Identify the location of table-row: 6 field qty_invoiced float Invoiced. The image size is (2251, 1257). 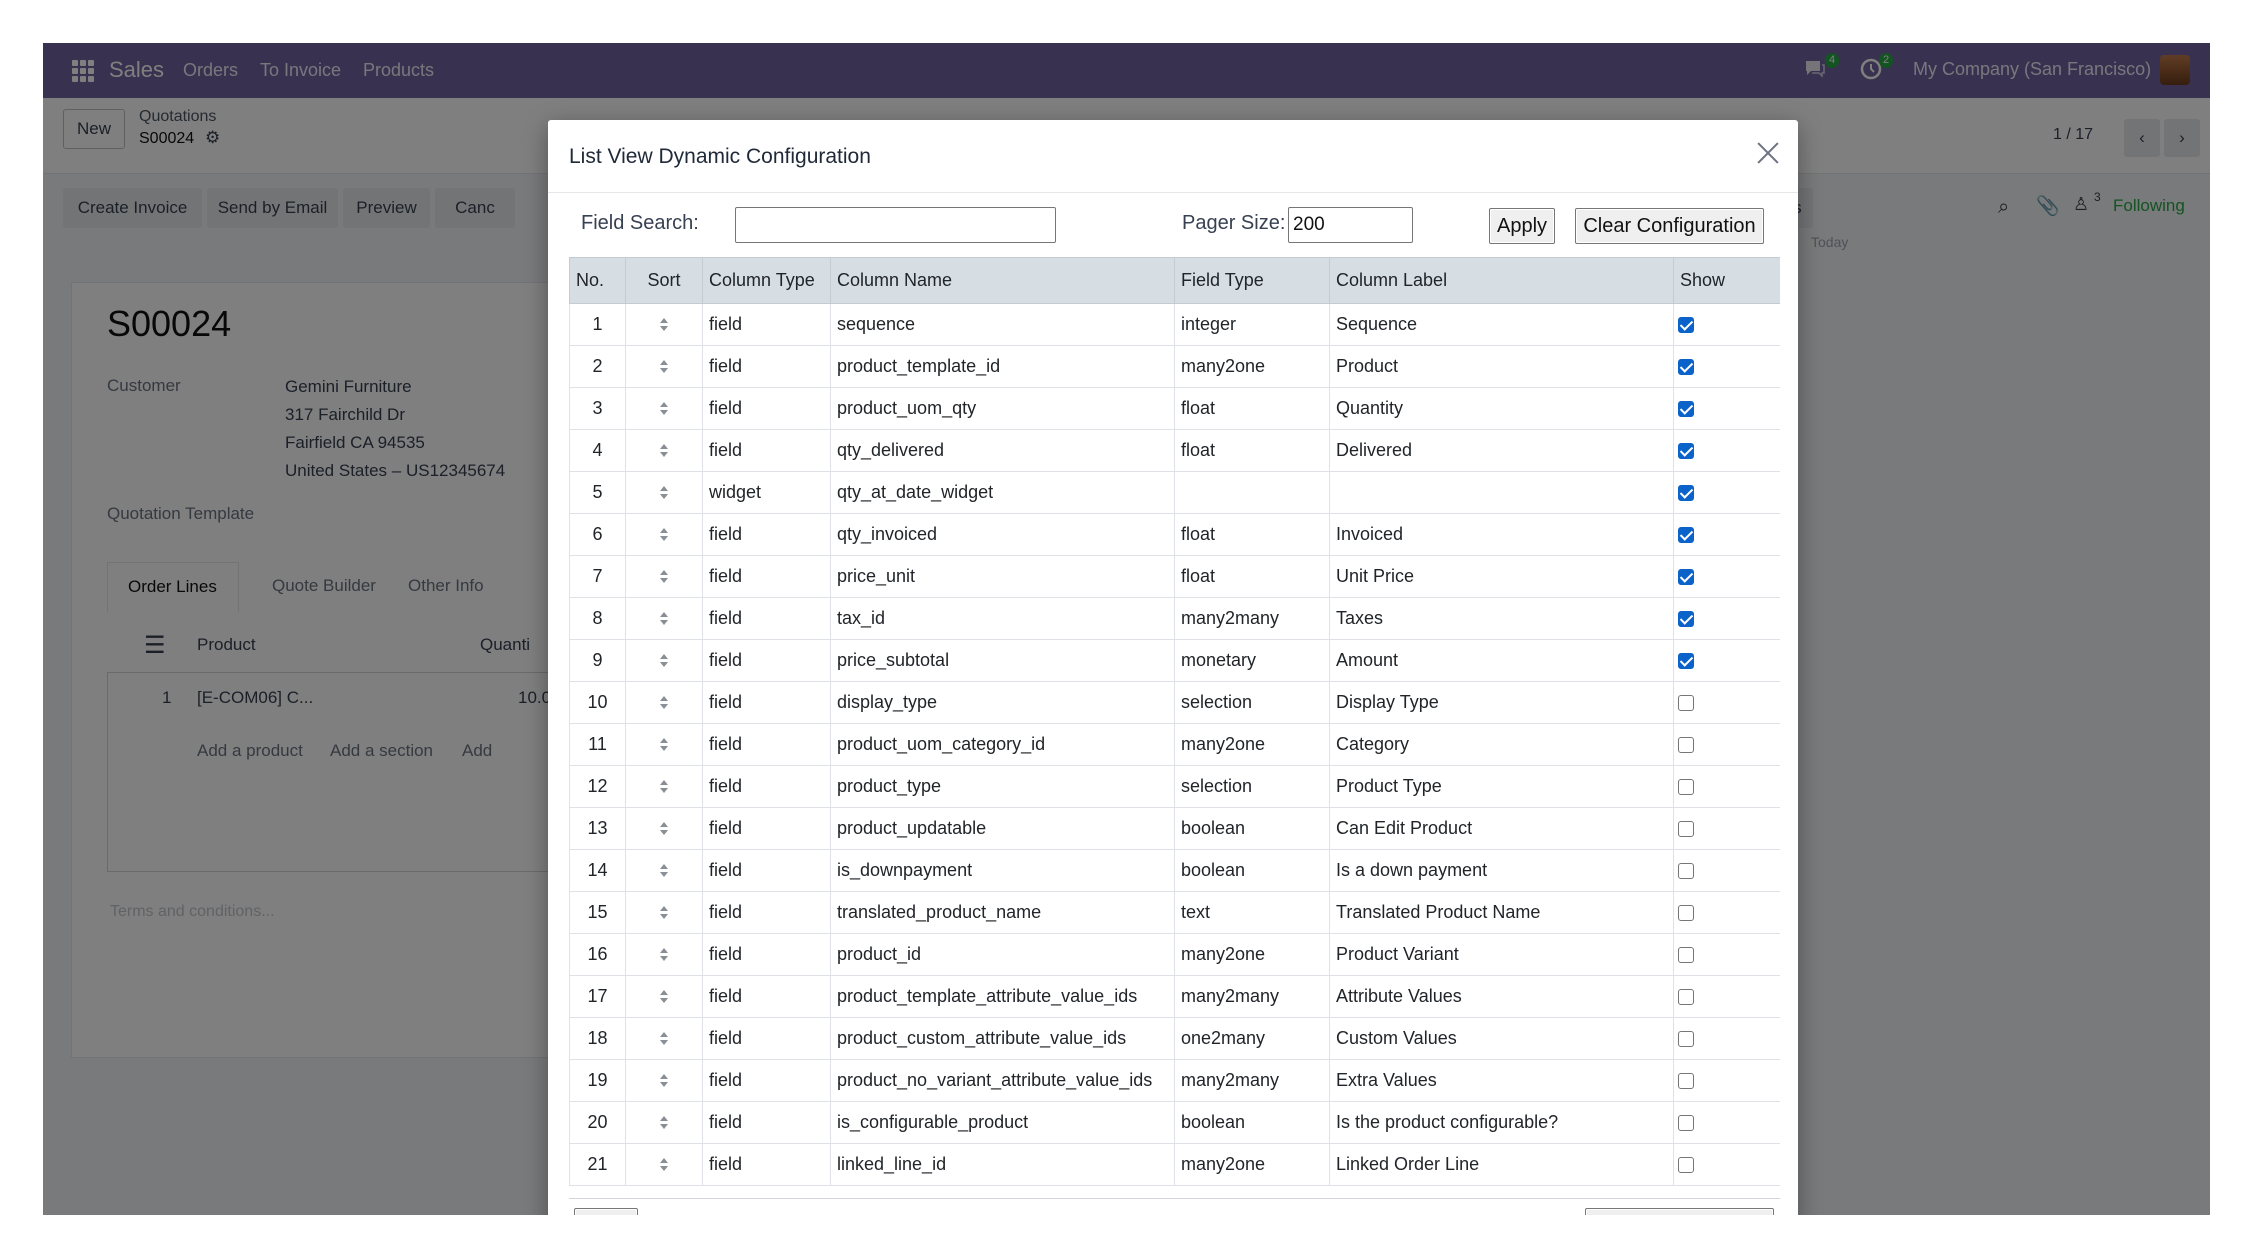
(1174, 534).